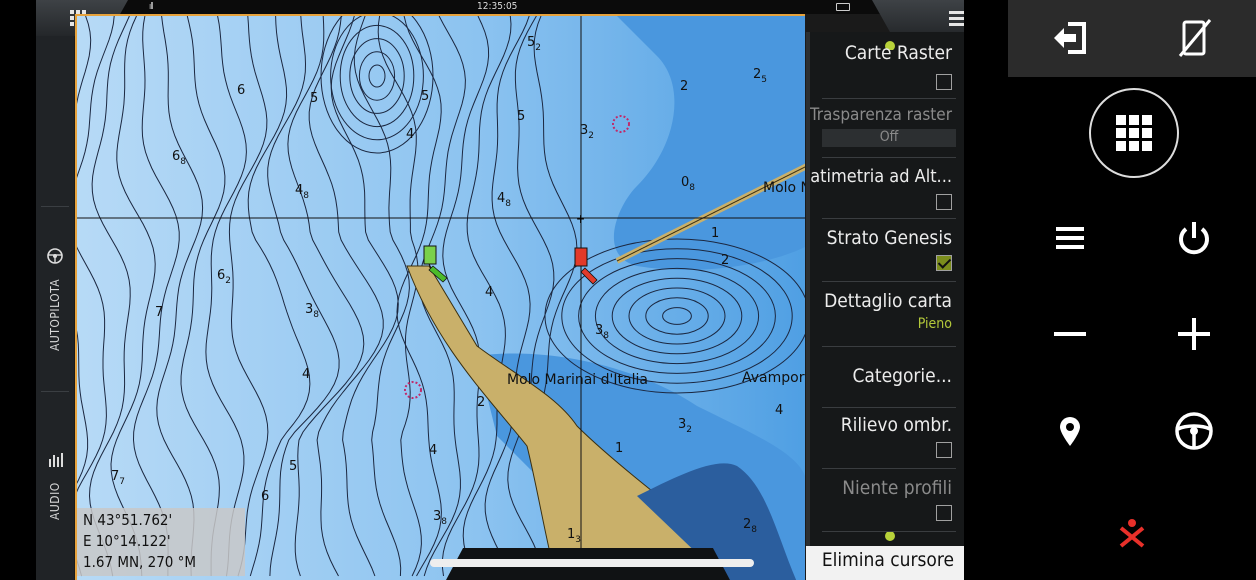 The height and width of the screenshot is (580, 1256). I want to click on man-overboard-icon, so click(1132, 533).